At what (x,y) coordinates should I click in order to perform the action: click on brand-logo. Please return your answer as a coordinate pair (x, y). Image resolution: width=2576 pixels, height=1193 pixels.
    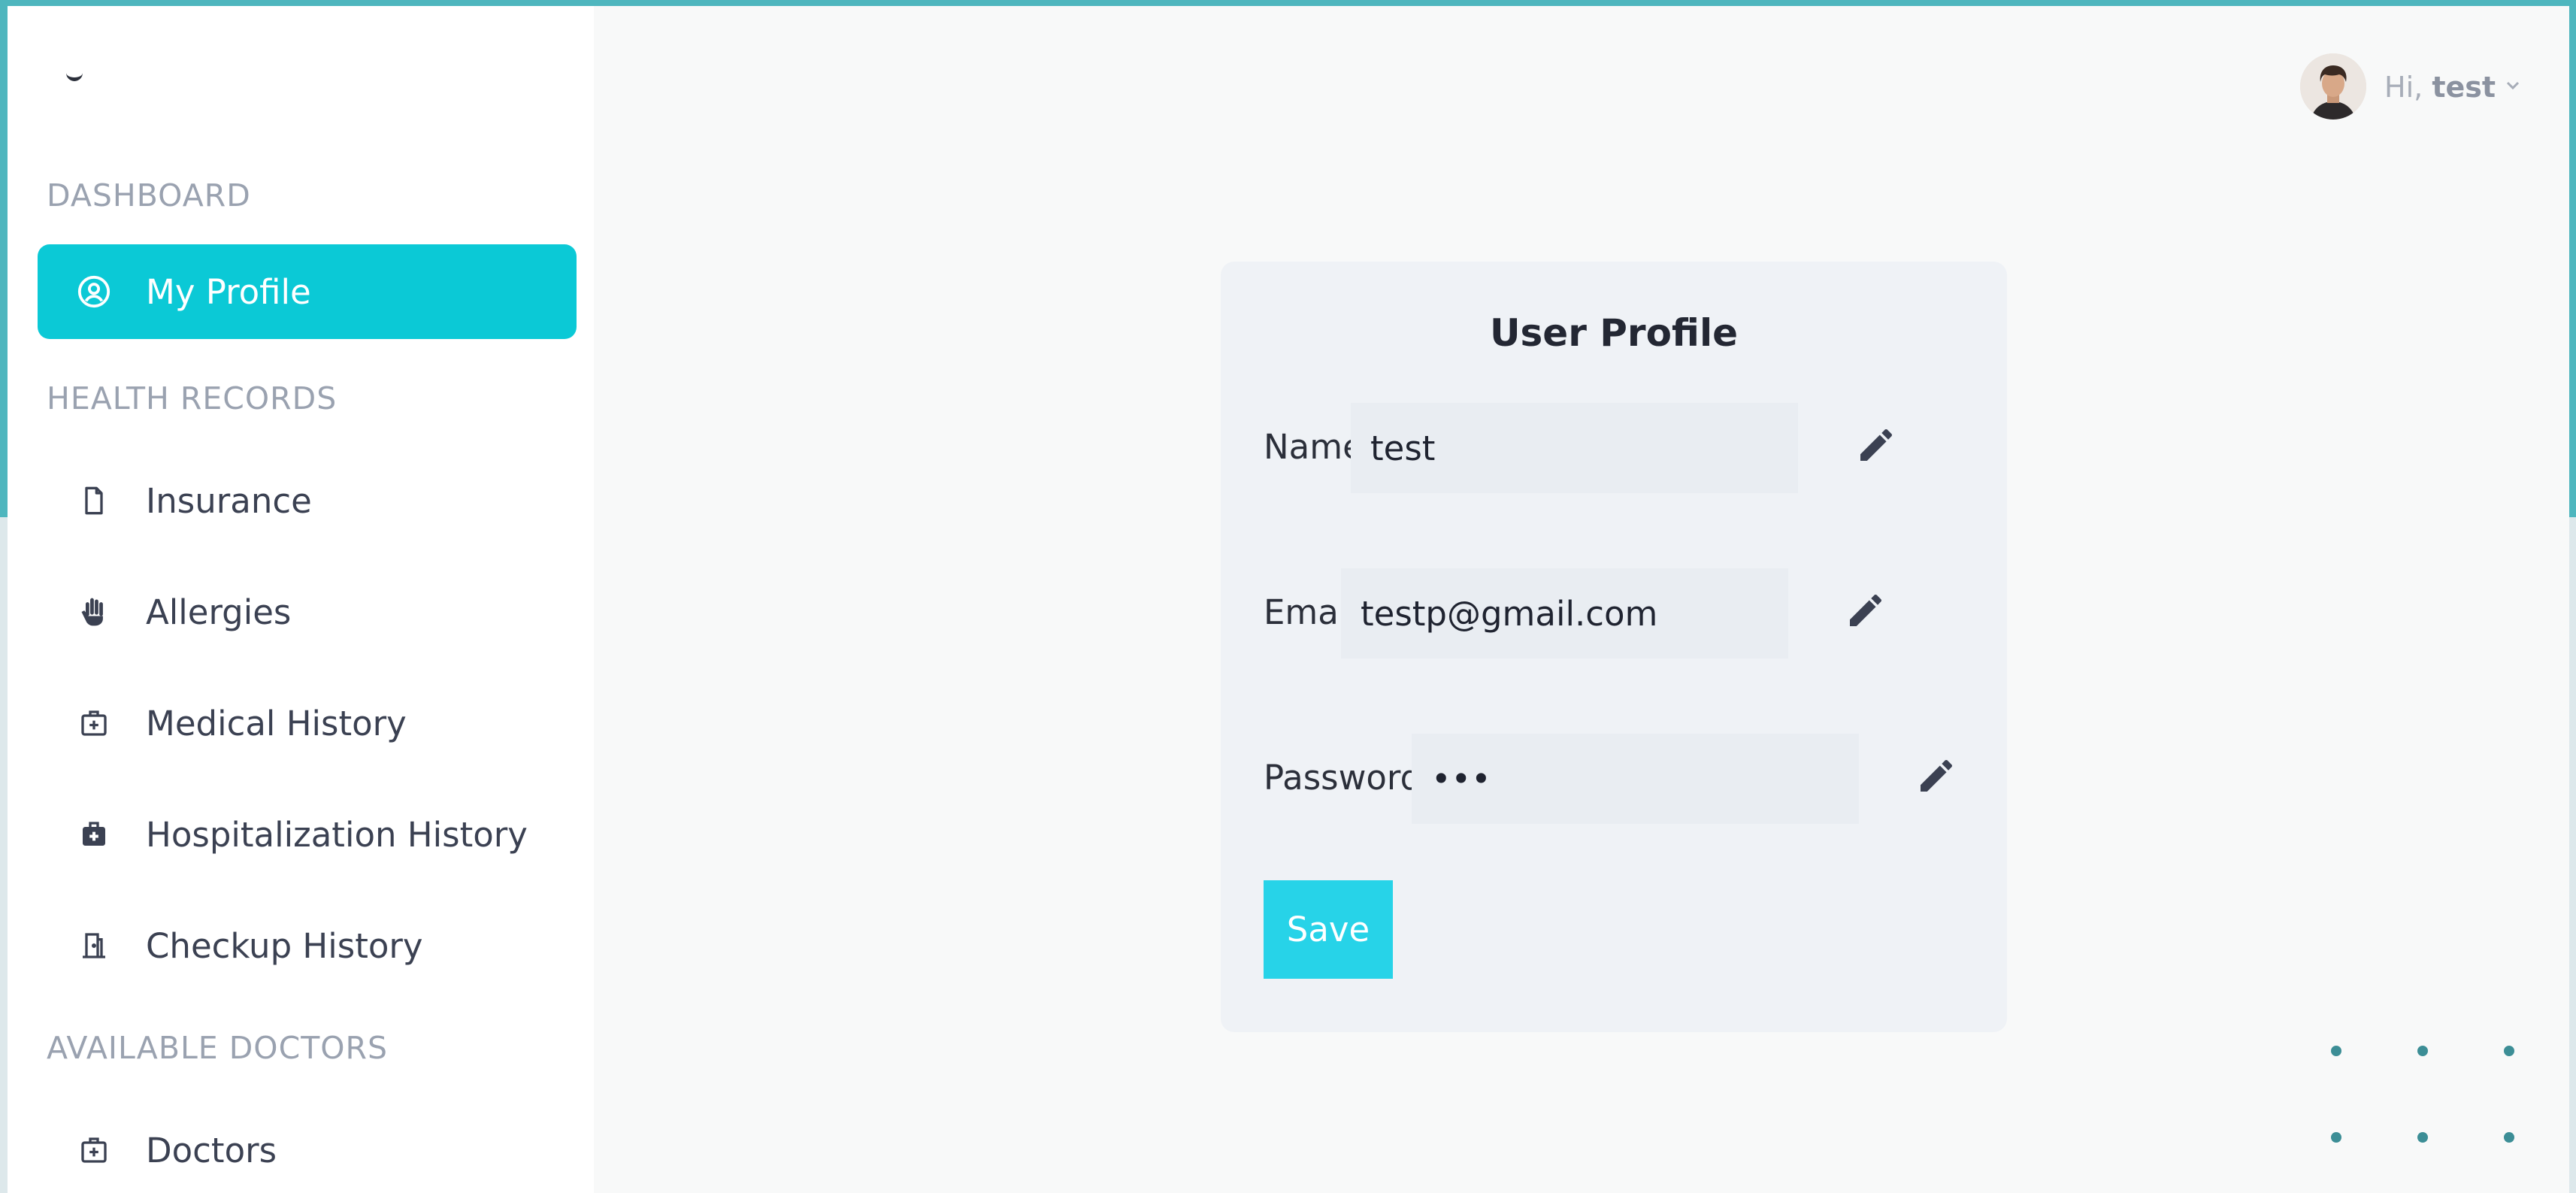
    Looking at the image, I should click on (74, 76).